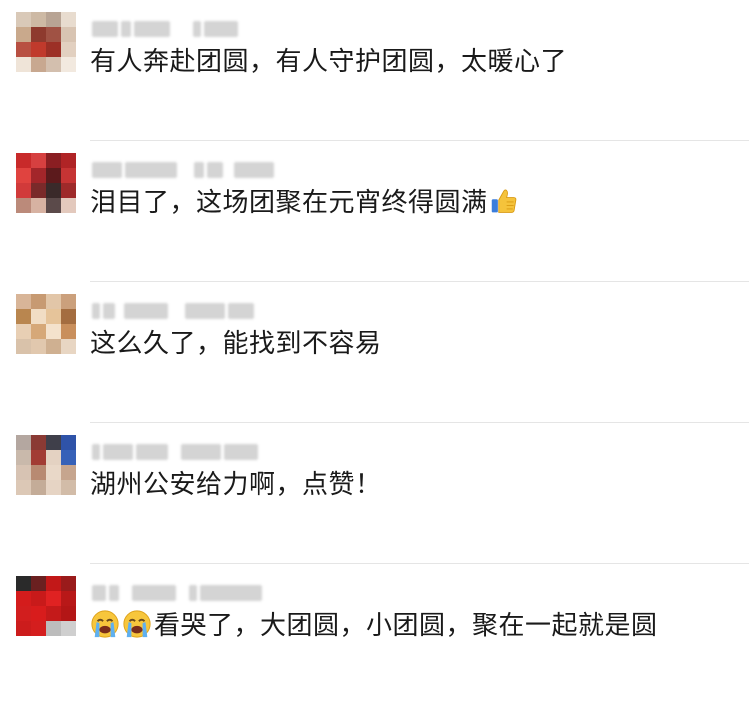 The height and width of the screenshot is (705, 749). I want to click on comment-text-content: 这么久了，能找到不容易, so click(236, 344).